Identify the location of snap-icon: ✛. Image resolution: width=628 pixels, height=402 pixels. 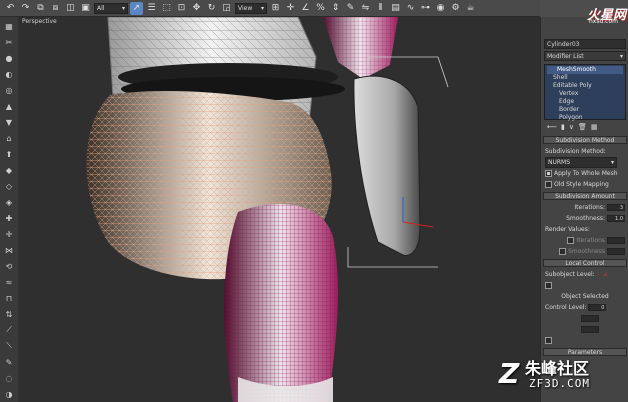
(290, 8).